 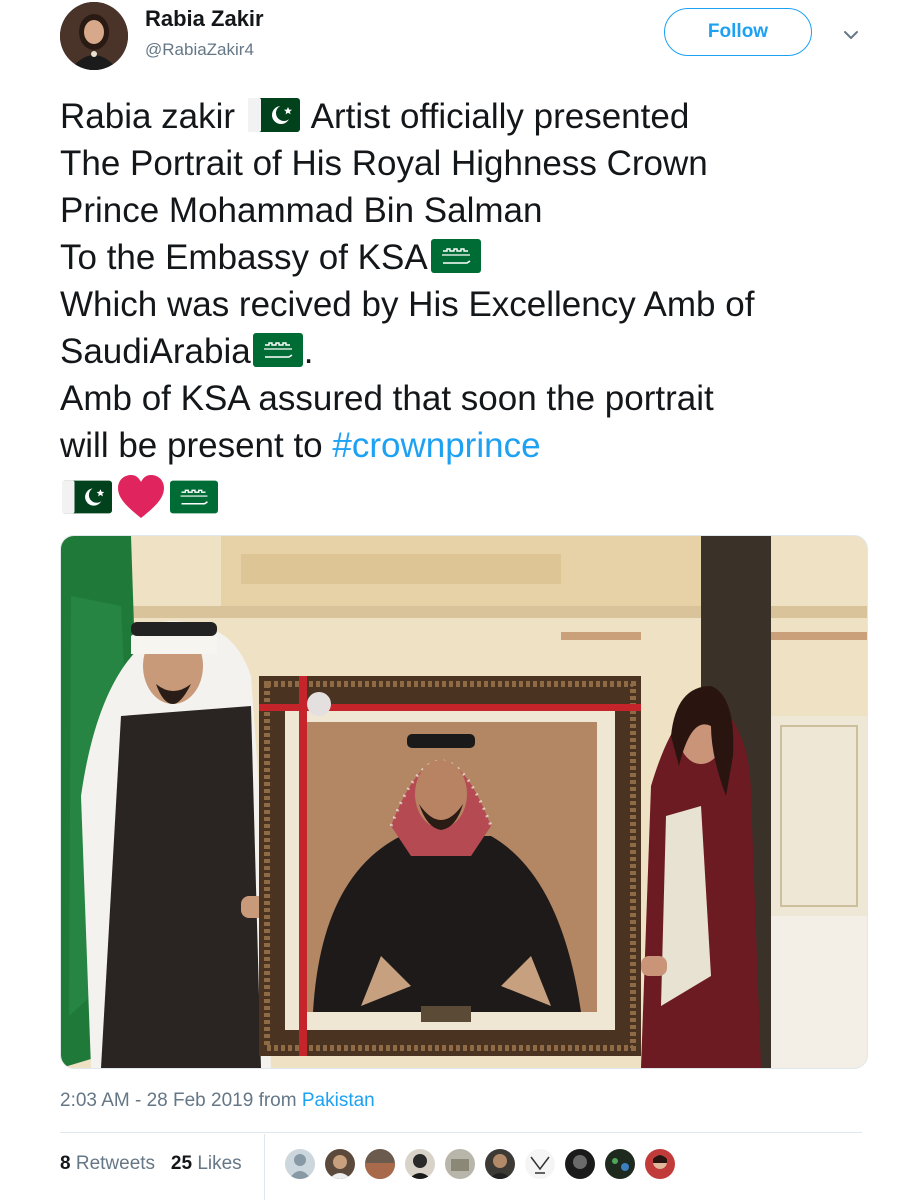 I want to click on tweet-stats: 8 Retweets 25 Likes, so click(x=151, y=1164).